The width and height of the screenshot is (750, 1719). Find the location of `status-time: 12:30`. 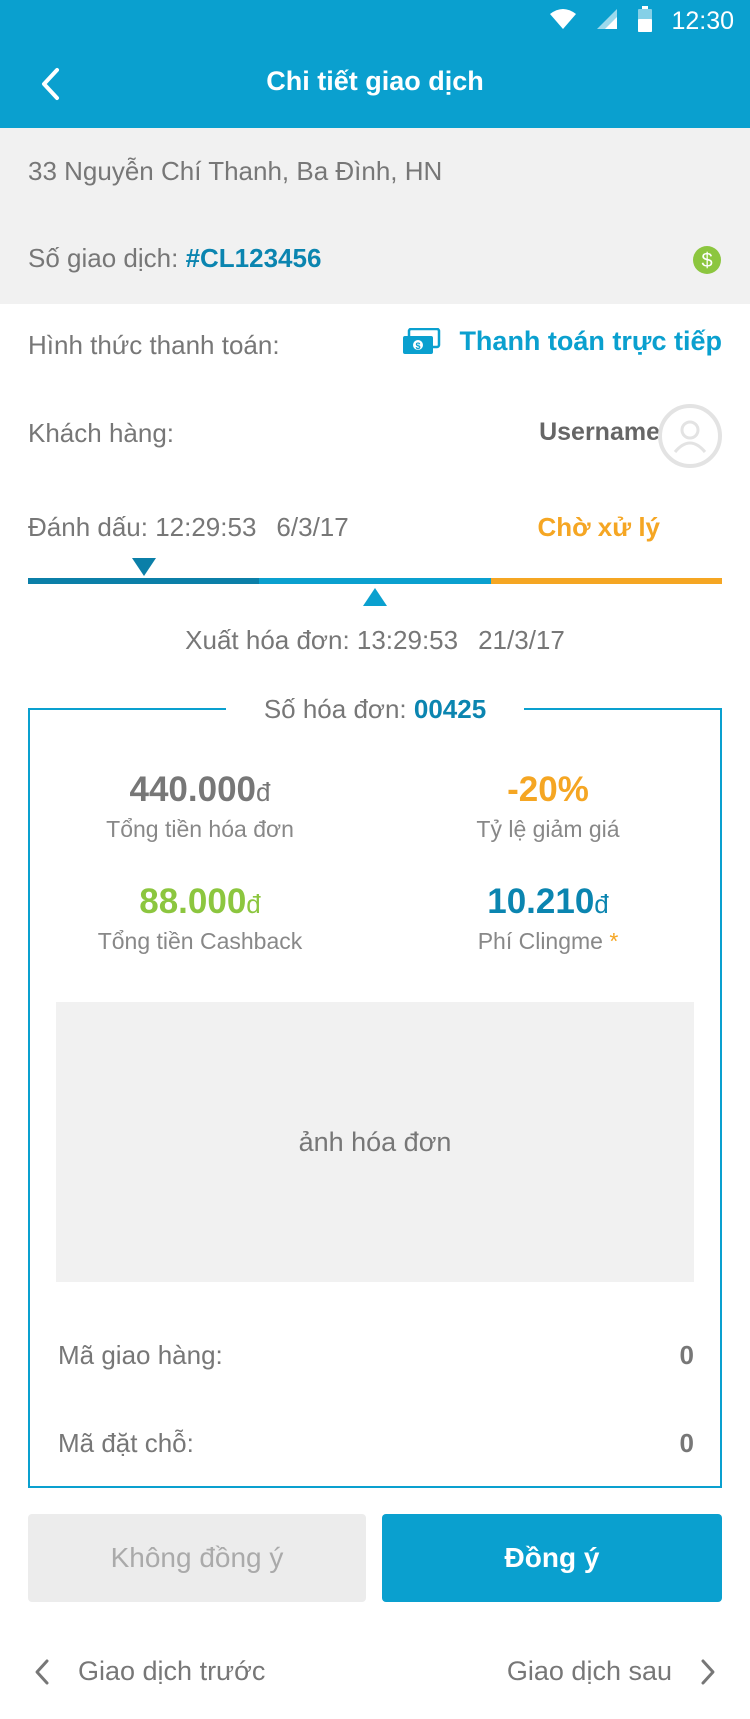

status-time: 12:30 is located at coordinates (702, 20).